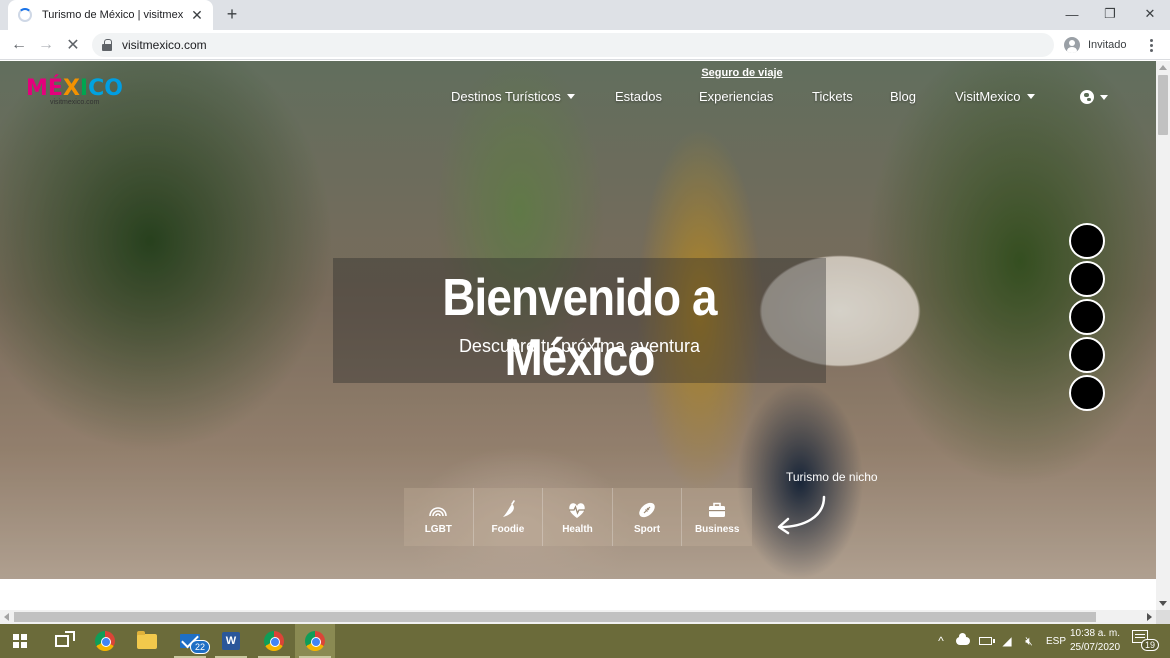 This screenshot has width=1170, height=658. Describe the element at coordinates (6, 617) in the screenshot. I see `scroll-left-icon` at that location.